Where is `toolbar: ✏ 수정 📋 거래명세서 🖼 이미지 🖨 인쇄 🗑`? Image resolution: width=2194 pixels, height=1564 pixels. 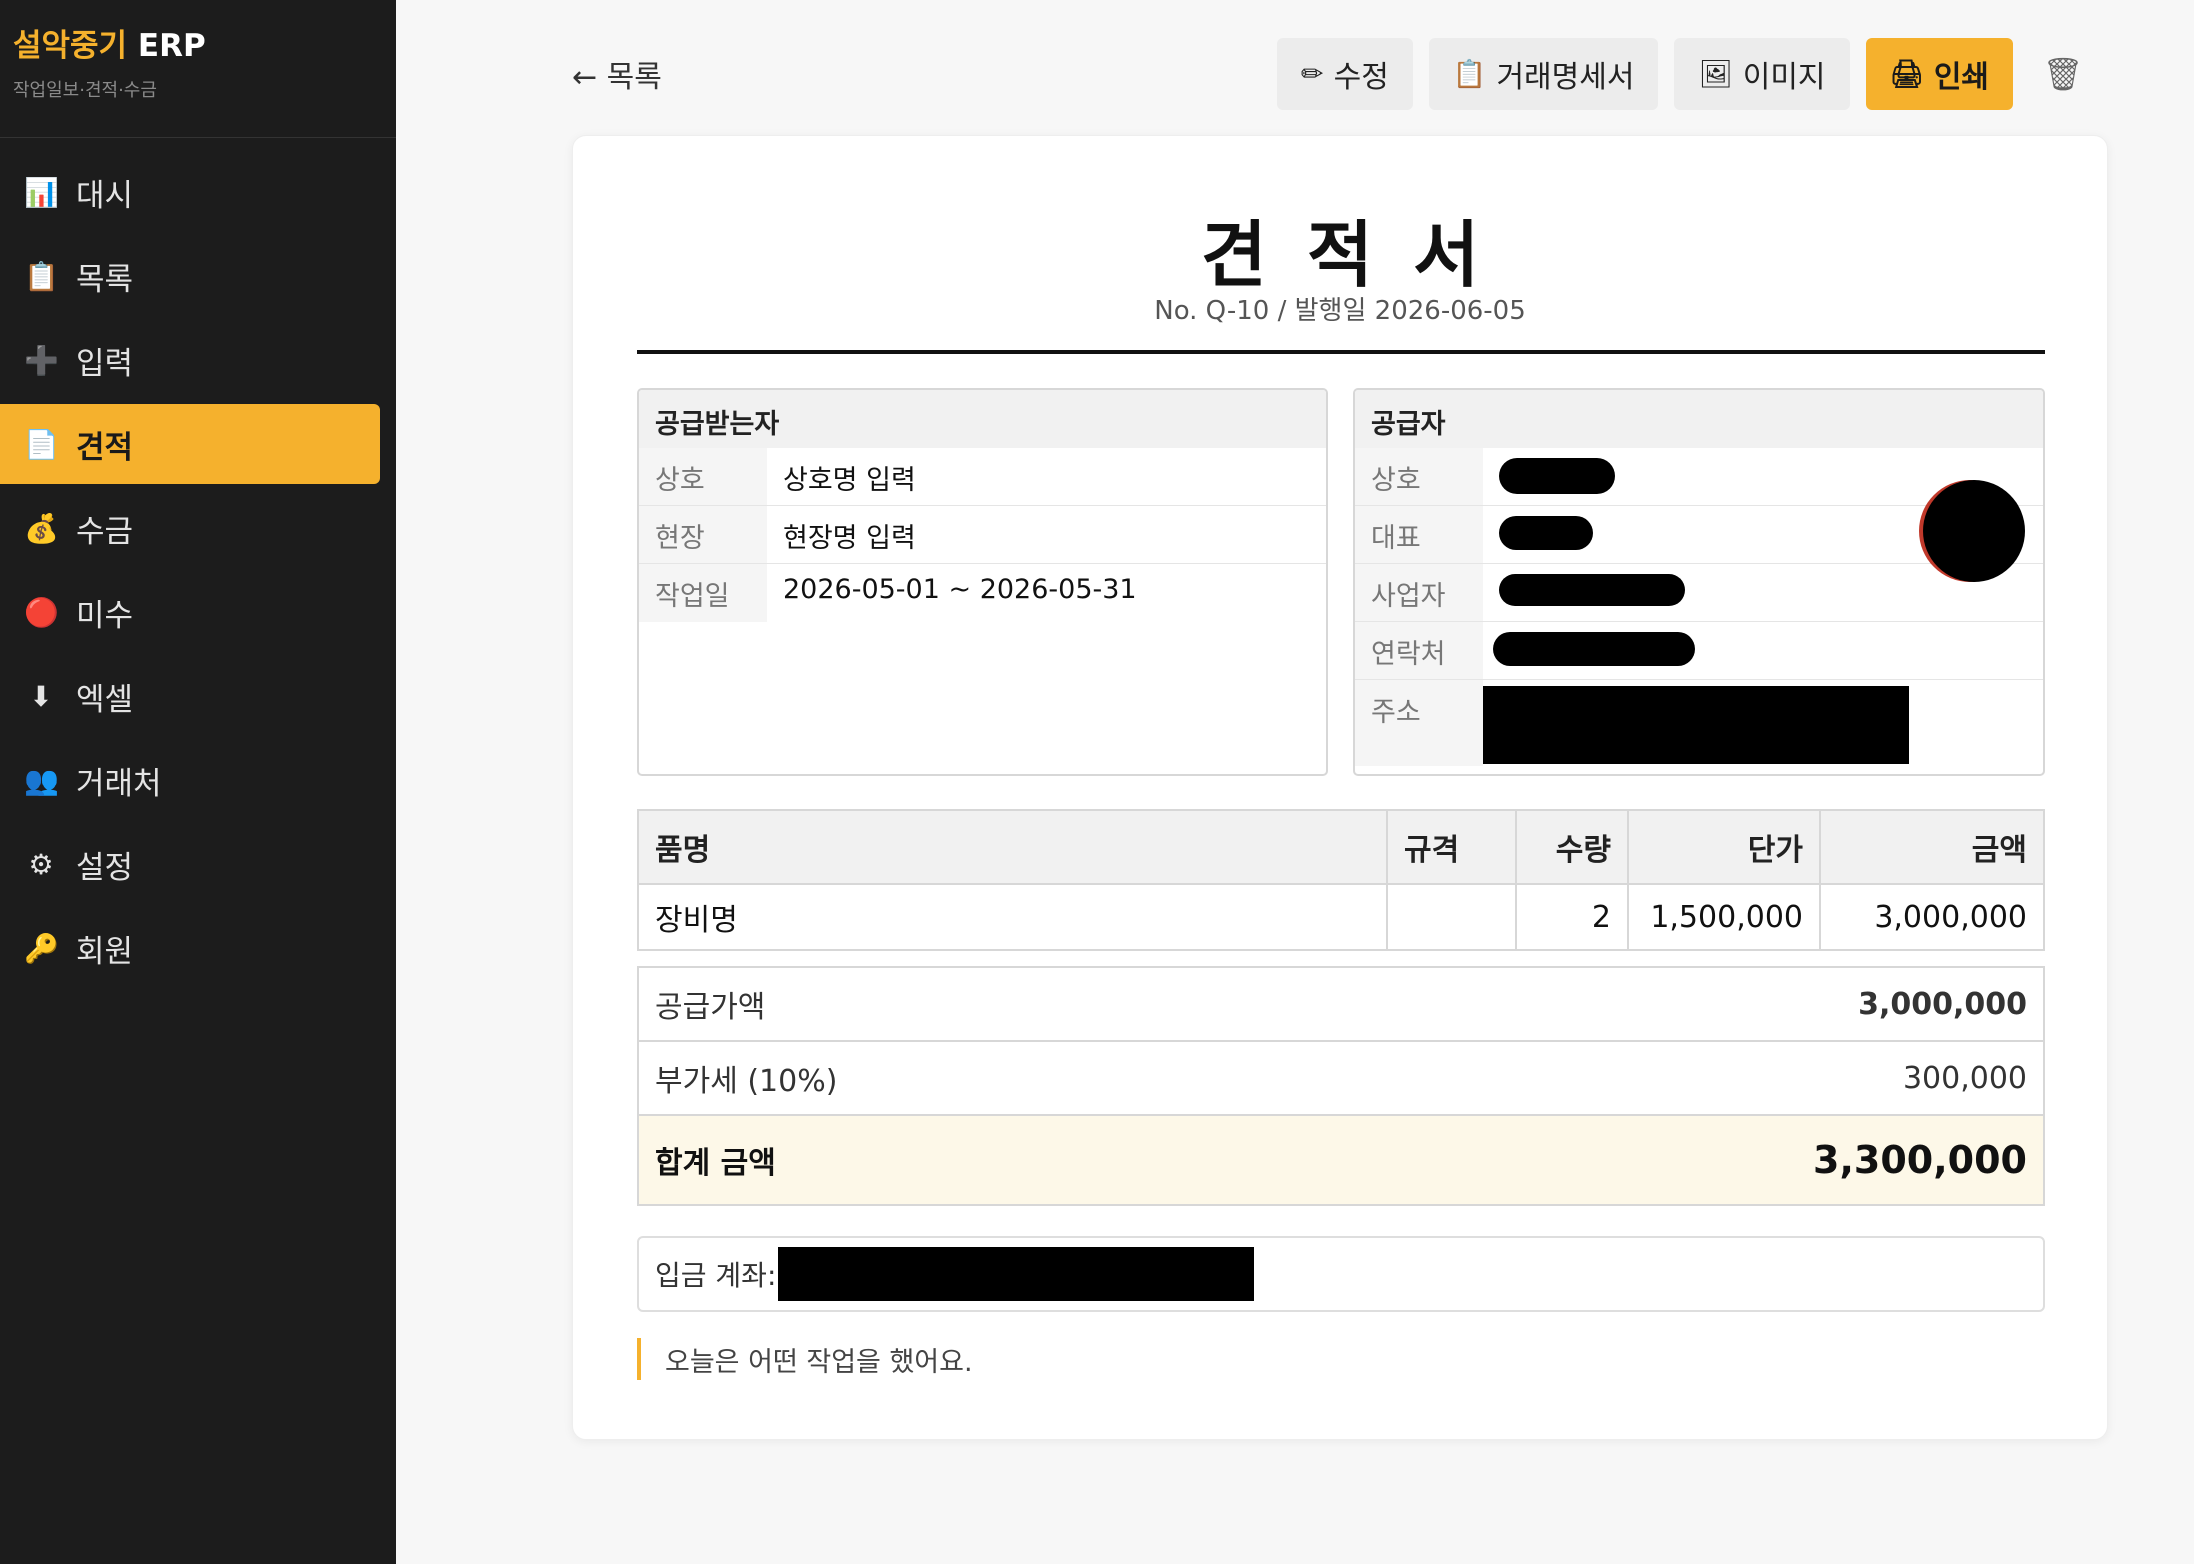 toolbar: ✏ 수정 📋 거래명세서 🖼 이미지 🖨 인쇄 🗑 is located at coordinates (1685, 74).